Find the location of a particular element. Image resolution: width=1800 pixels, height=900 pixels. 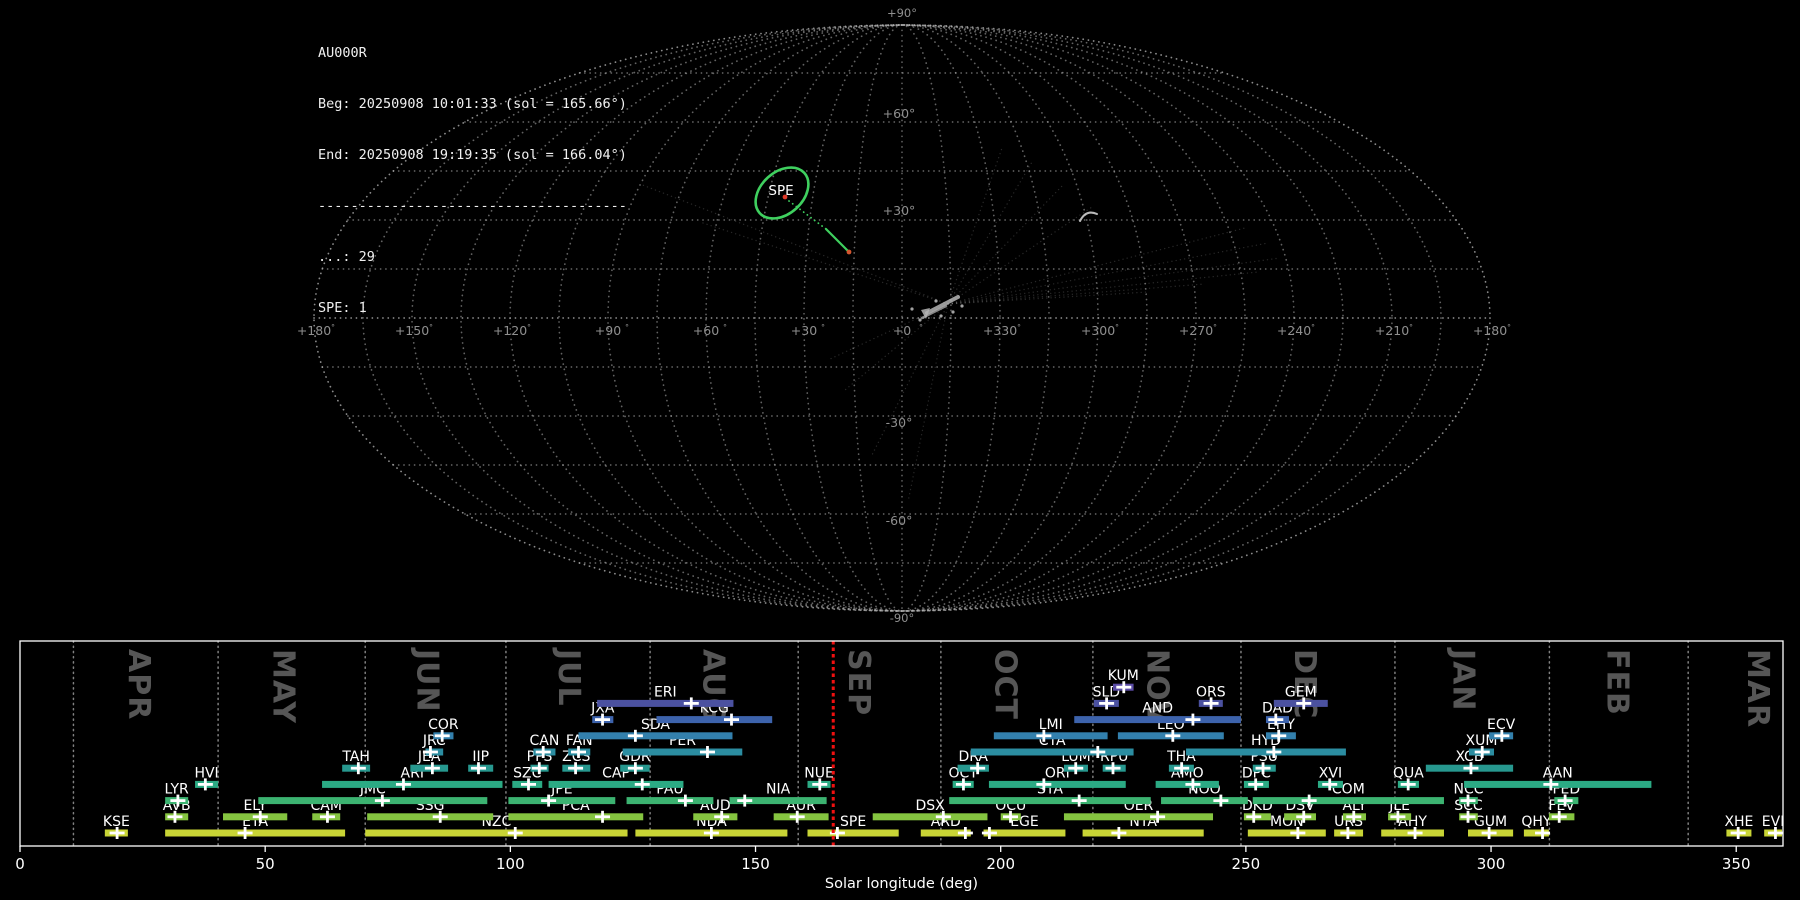

label-AAN: AAN is located at coordinates (1558, 773).